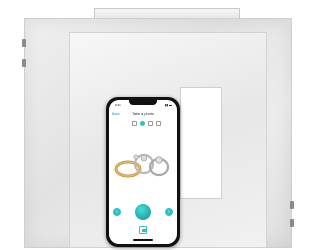 This screenshot has width=320, height=250. What do you see at coordinates (118, 105) in the screenshot?
I see `status-time: 9:41` at bounding box center [118, 105].